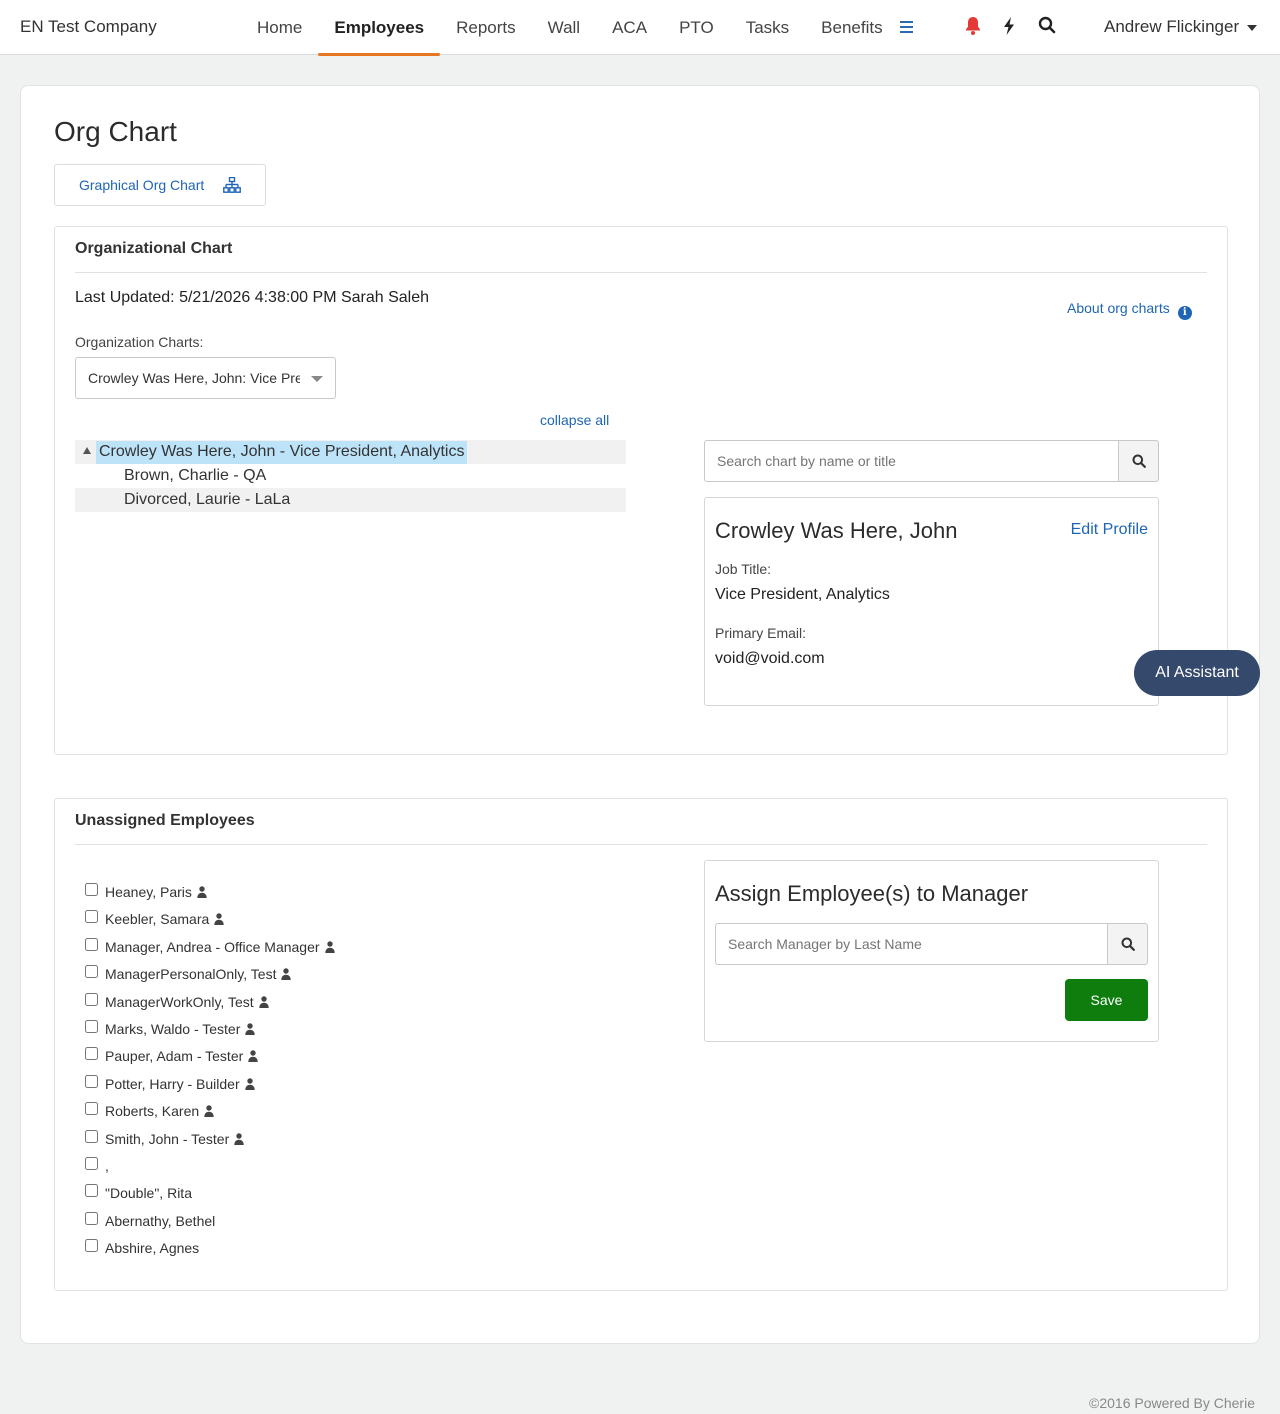  I want to click on job-title-value: Vice President, Analytics, so click(802, 594).